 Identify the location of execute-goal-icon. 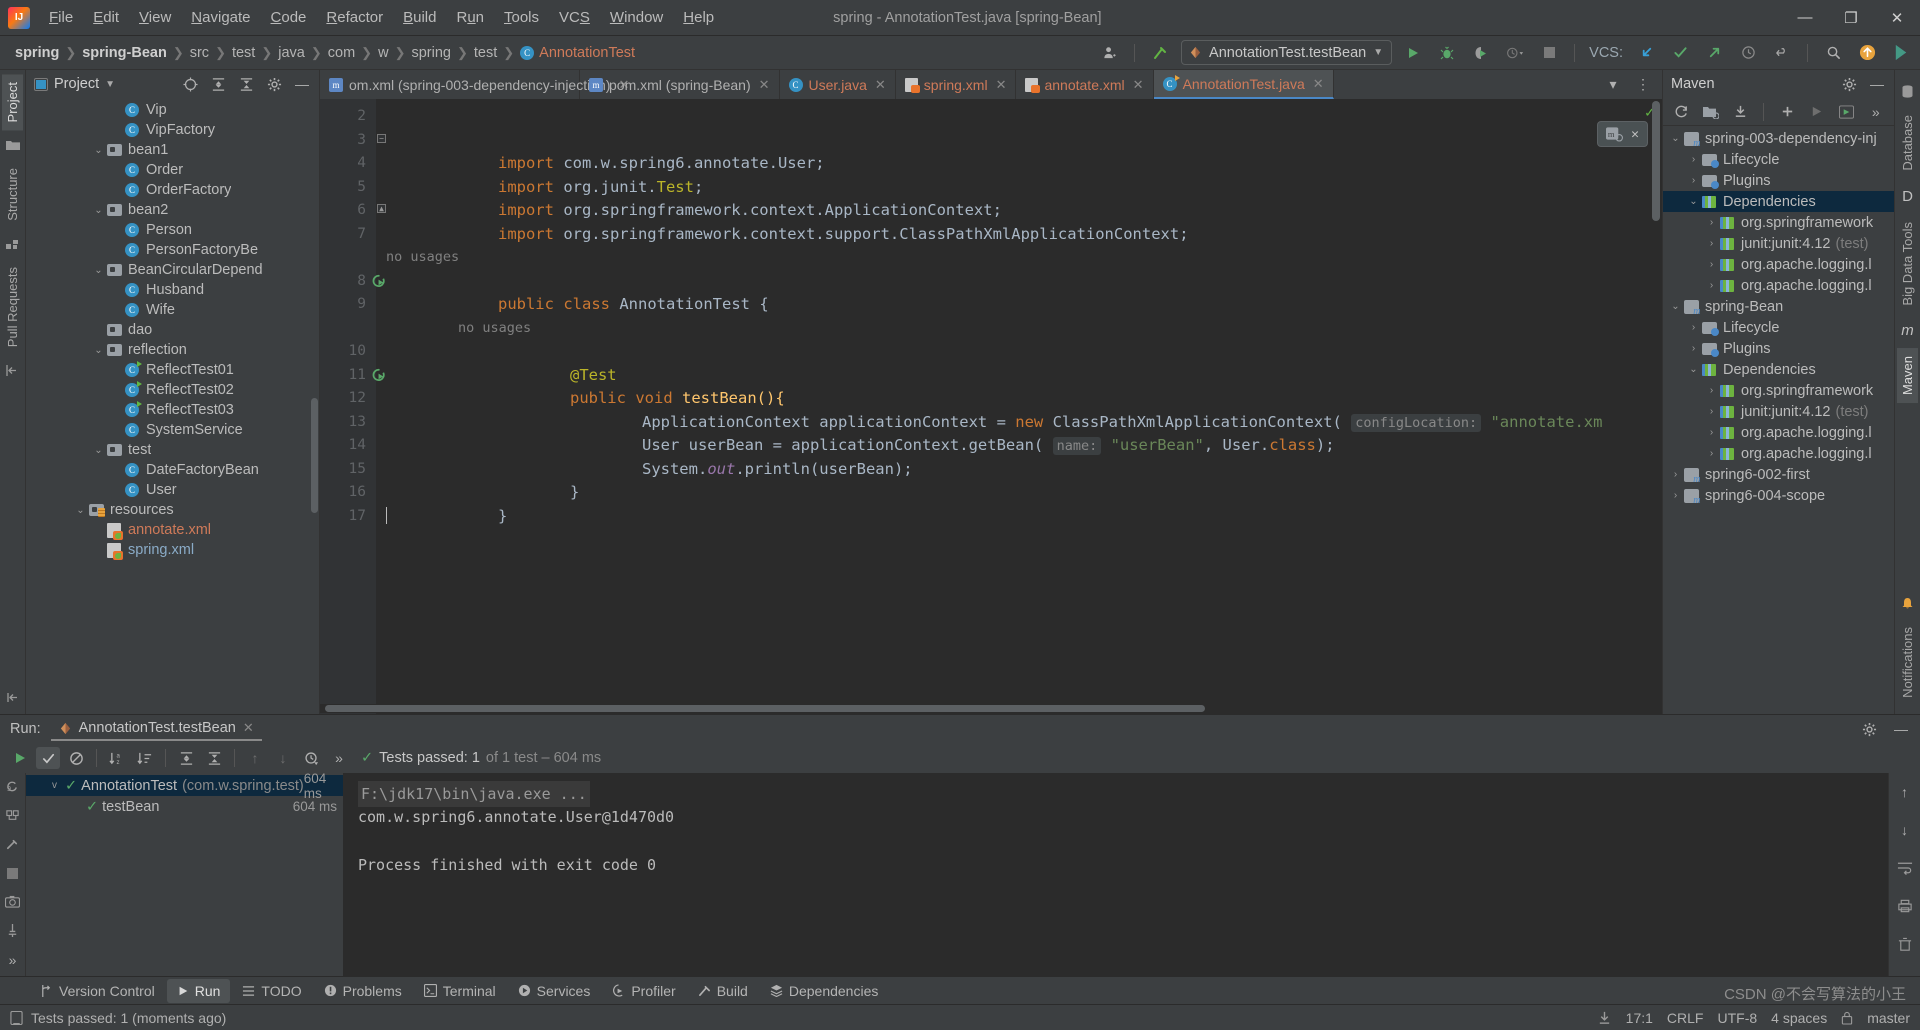
(1846, 112).